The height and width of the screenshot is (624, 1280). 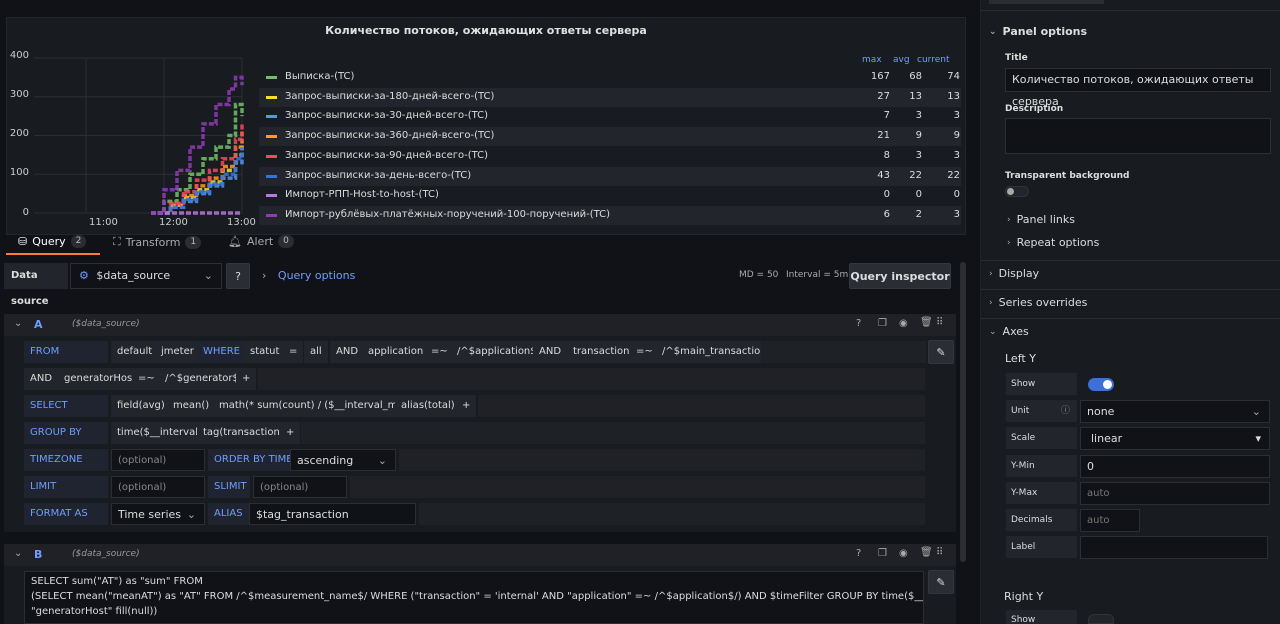 What do you see at coordinates (1143, 242) in the screenshot?
I see `section-repeat-options: › Repeat options` at bounding box center [1143, 242].